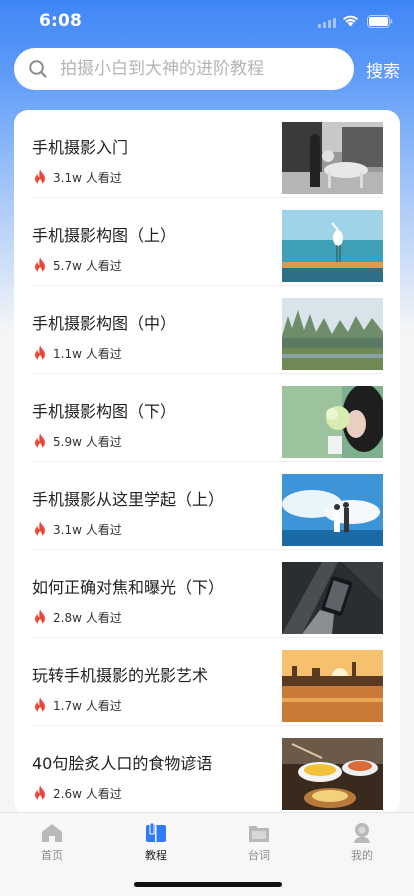  I want to click on view-count: 1.1w 人看过, so click(87, 354).